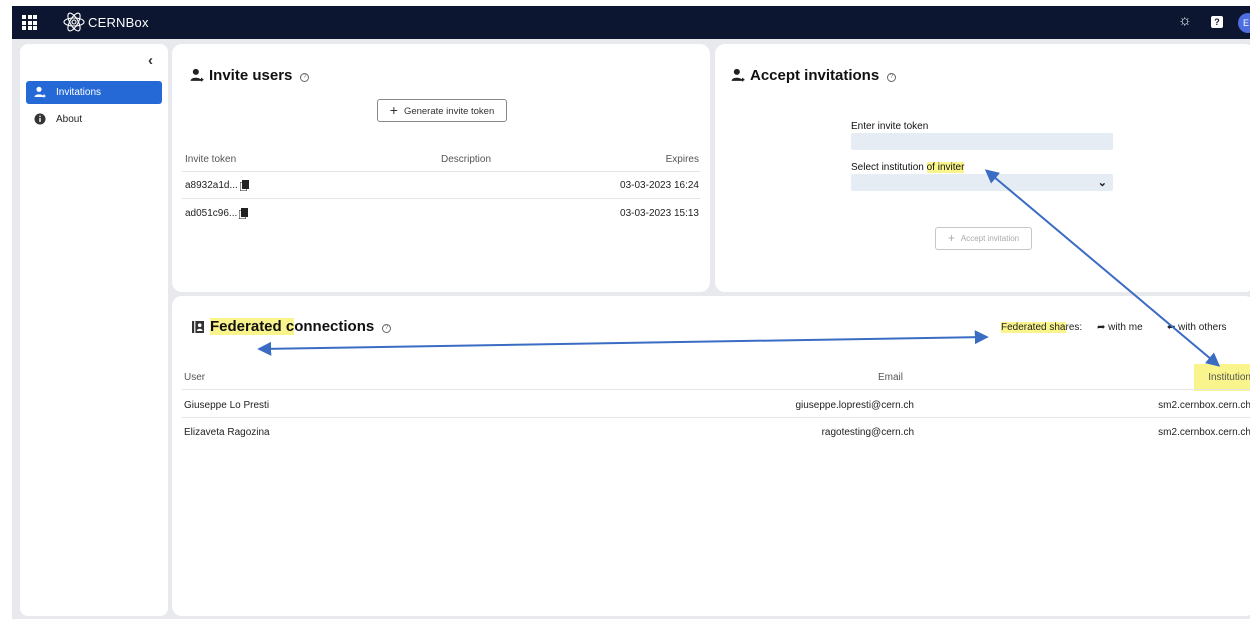 Image resolution: width=1250 pixels, height=619 pixels. Describe the element at coordinates (1120, 327) in the screenshot. I see `shared-with-me-link: ➦ with me` at that location.